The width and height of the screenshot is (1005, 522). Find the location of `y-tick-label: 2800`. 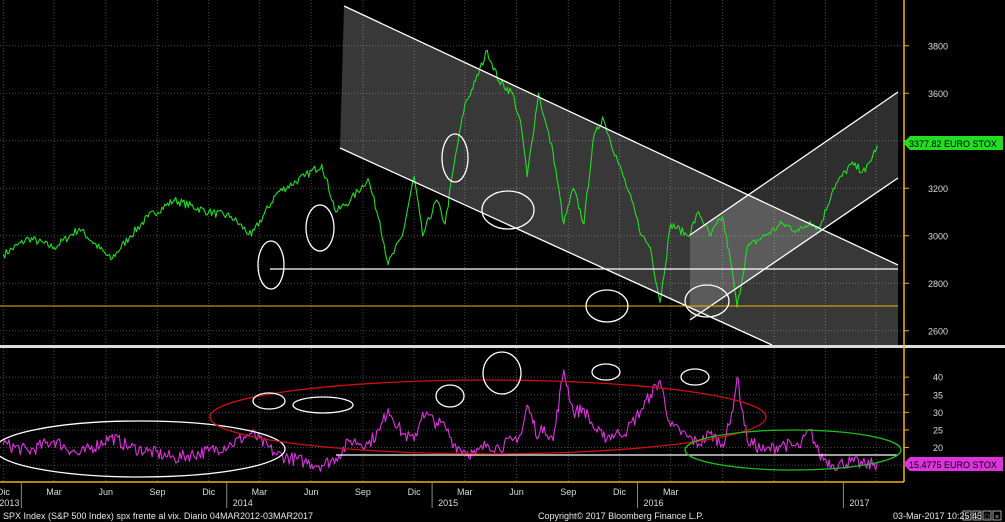

y-tick-label: 2800 is located at coordinates (938, 284).